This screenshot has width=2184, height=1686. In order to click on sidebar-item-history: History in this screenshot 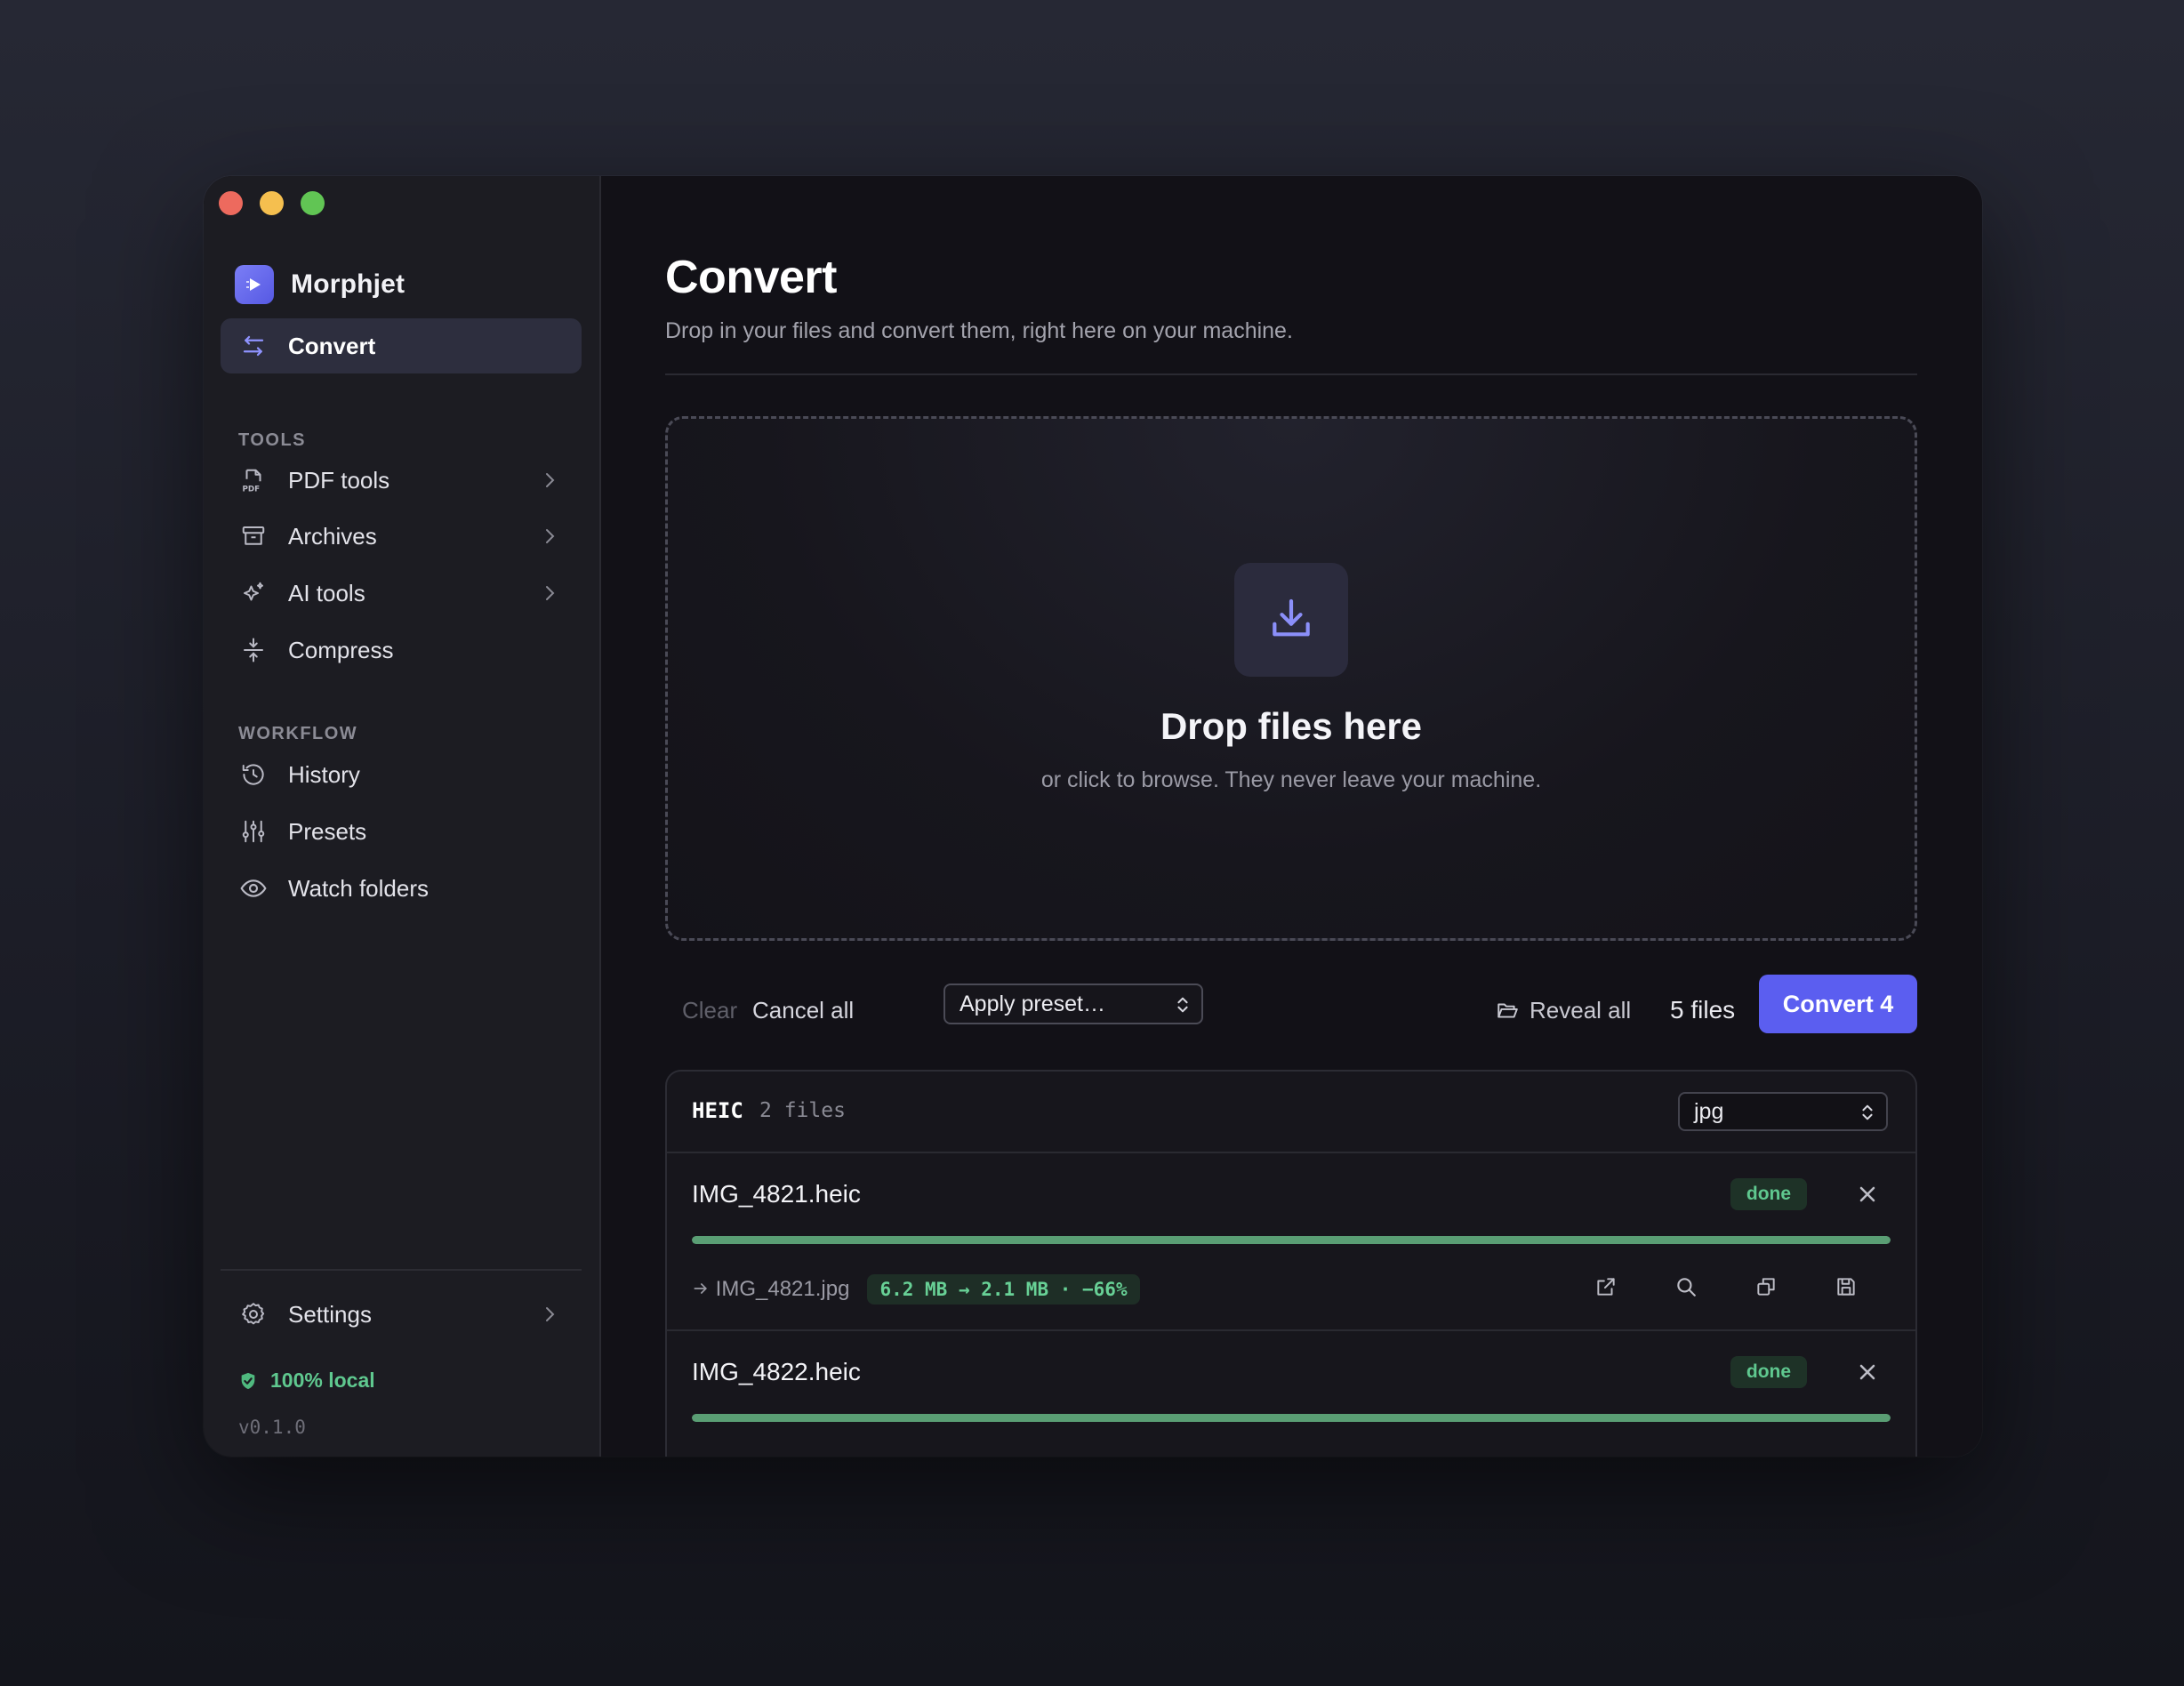, I will do `click(401, 774)`.